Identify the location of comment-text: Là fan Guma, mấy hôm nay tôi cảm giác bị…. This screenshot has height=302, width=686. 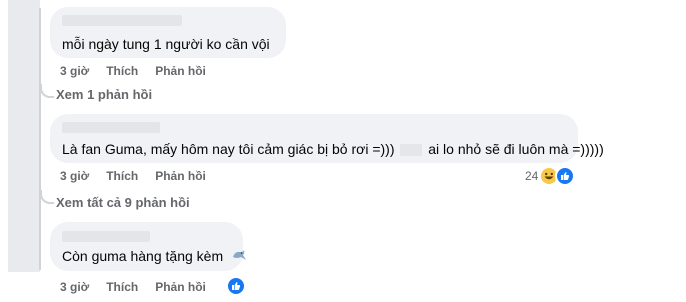
(333, 149).